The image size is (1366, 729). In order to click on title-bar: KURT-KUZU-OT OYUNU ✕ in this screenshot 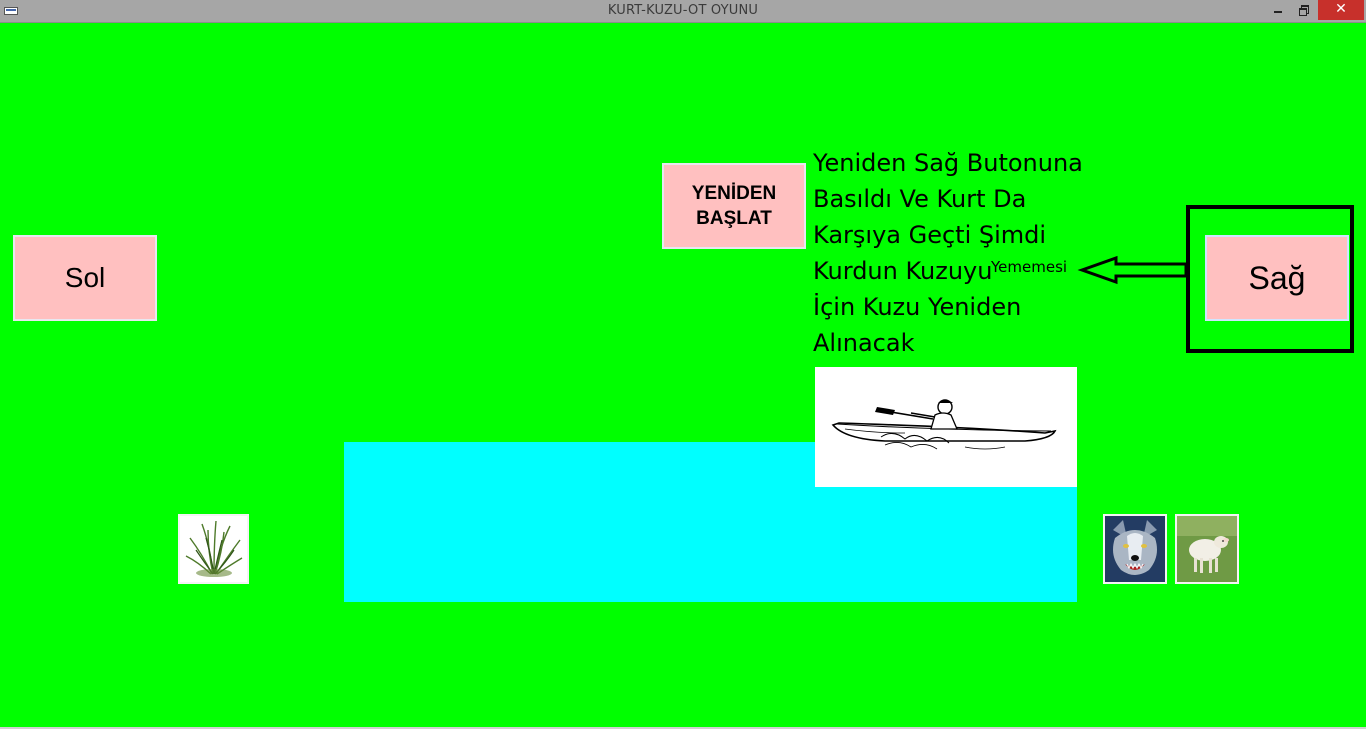, I will do `click(683, 11)`.